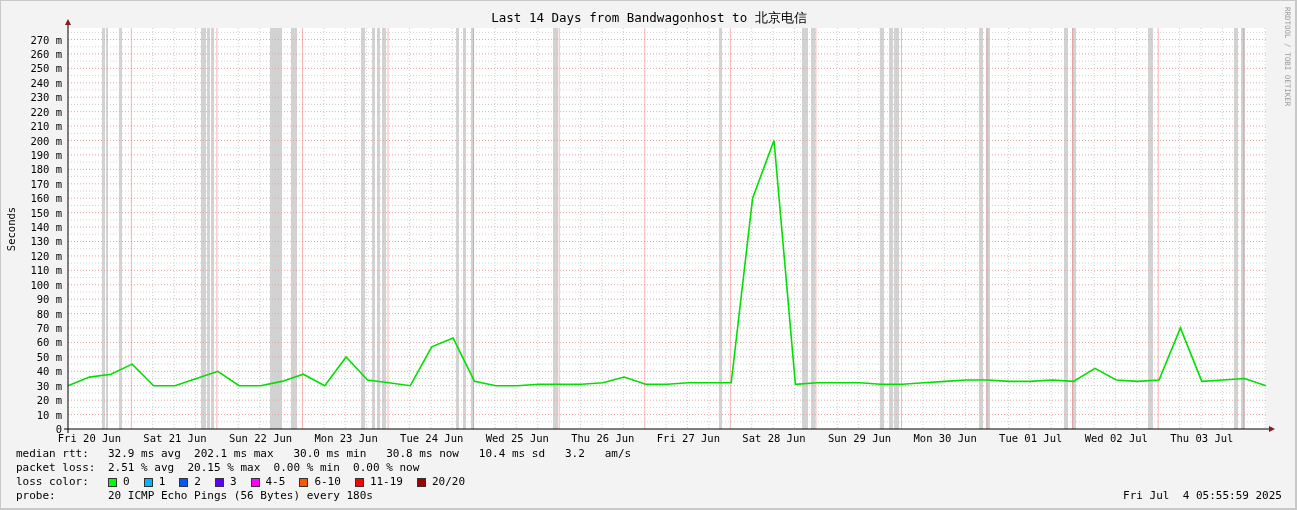  What do you see at coordinates (89, 438) in the screenshot?
I see `x-tick-label: Fri 20 Jun` at bounding box center [89, 438].